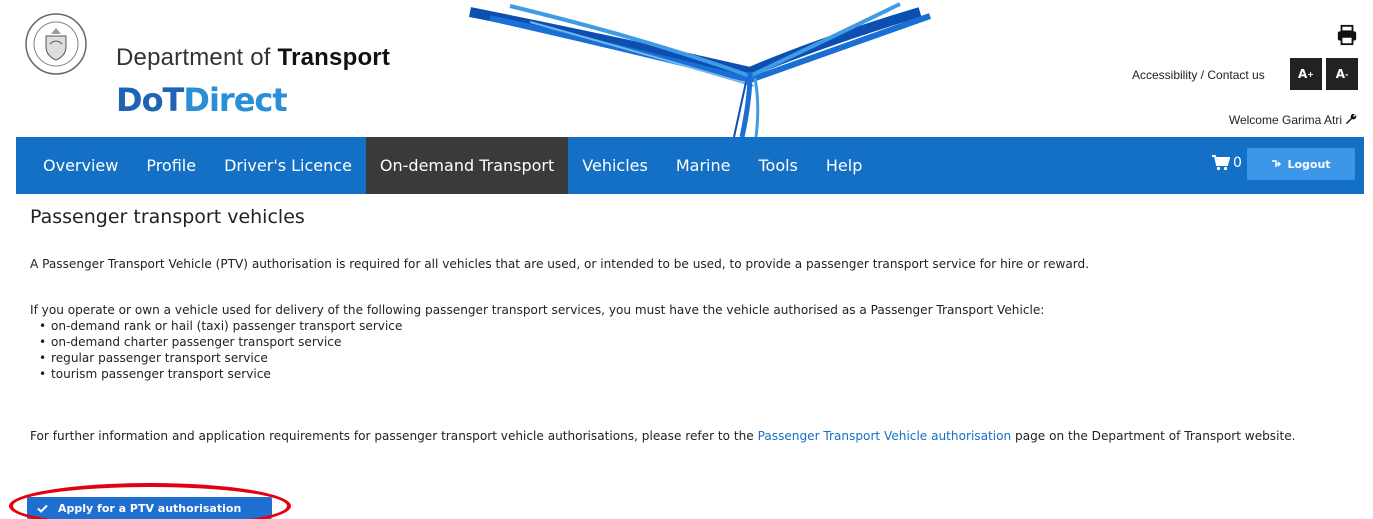 The width and height of the screenshot is (1373, 519). What do you see at coordinates (1342, 74) in the screenshot?
I see `decrease-font-button: A-` at bounding box center [1342, 74].